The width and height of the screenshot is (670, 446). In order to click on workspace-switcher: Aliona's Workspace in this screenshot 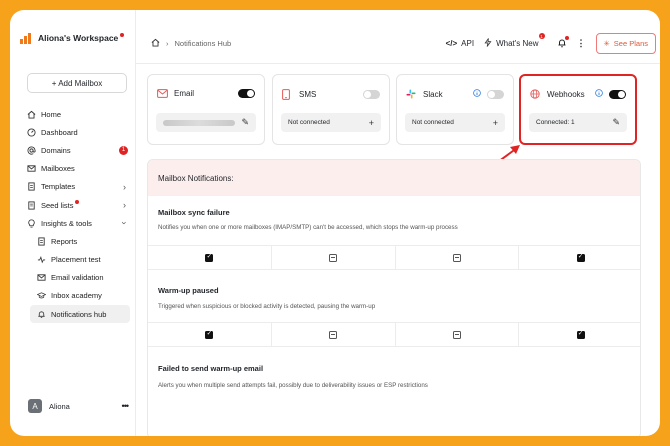, I will do `click(72, 38)`.